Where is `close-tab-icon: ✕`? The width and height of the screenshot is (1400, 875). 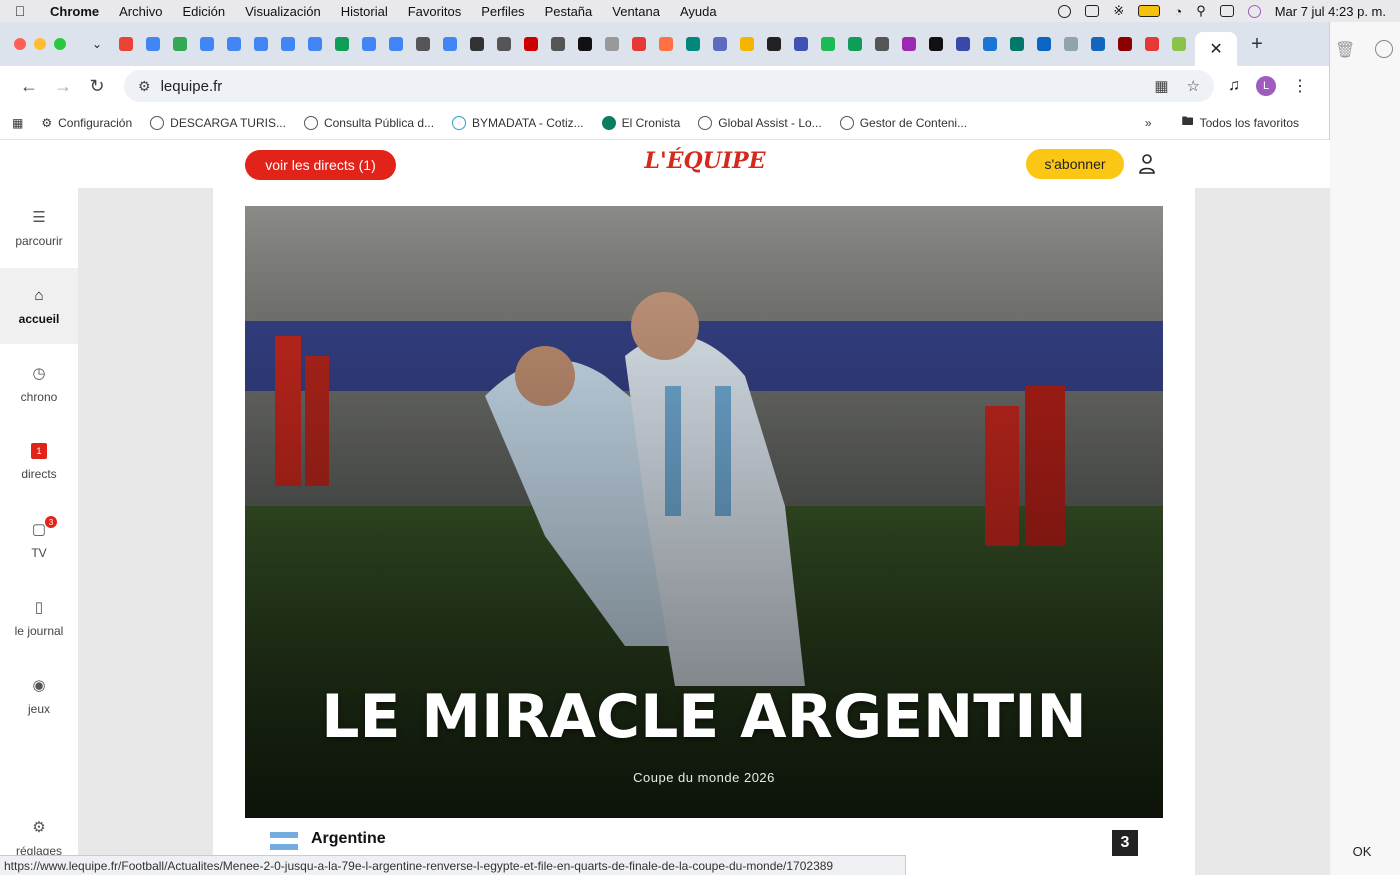 close-tab-icon: ✕ is located at coordinates (1215, 49).